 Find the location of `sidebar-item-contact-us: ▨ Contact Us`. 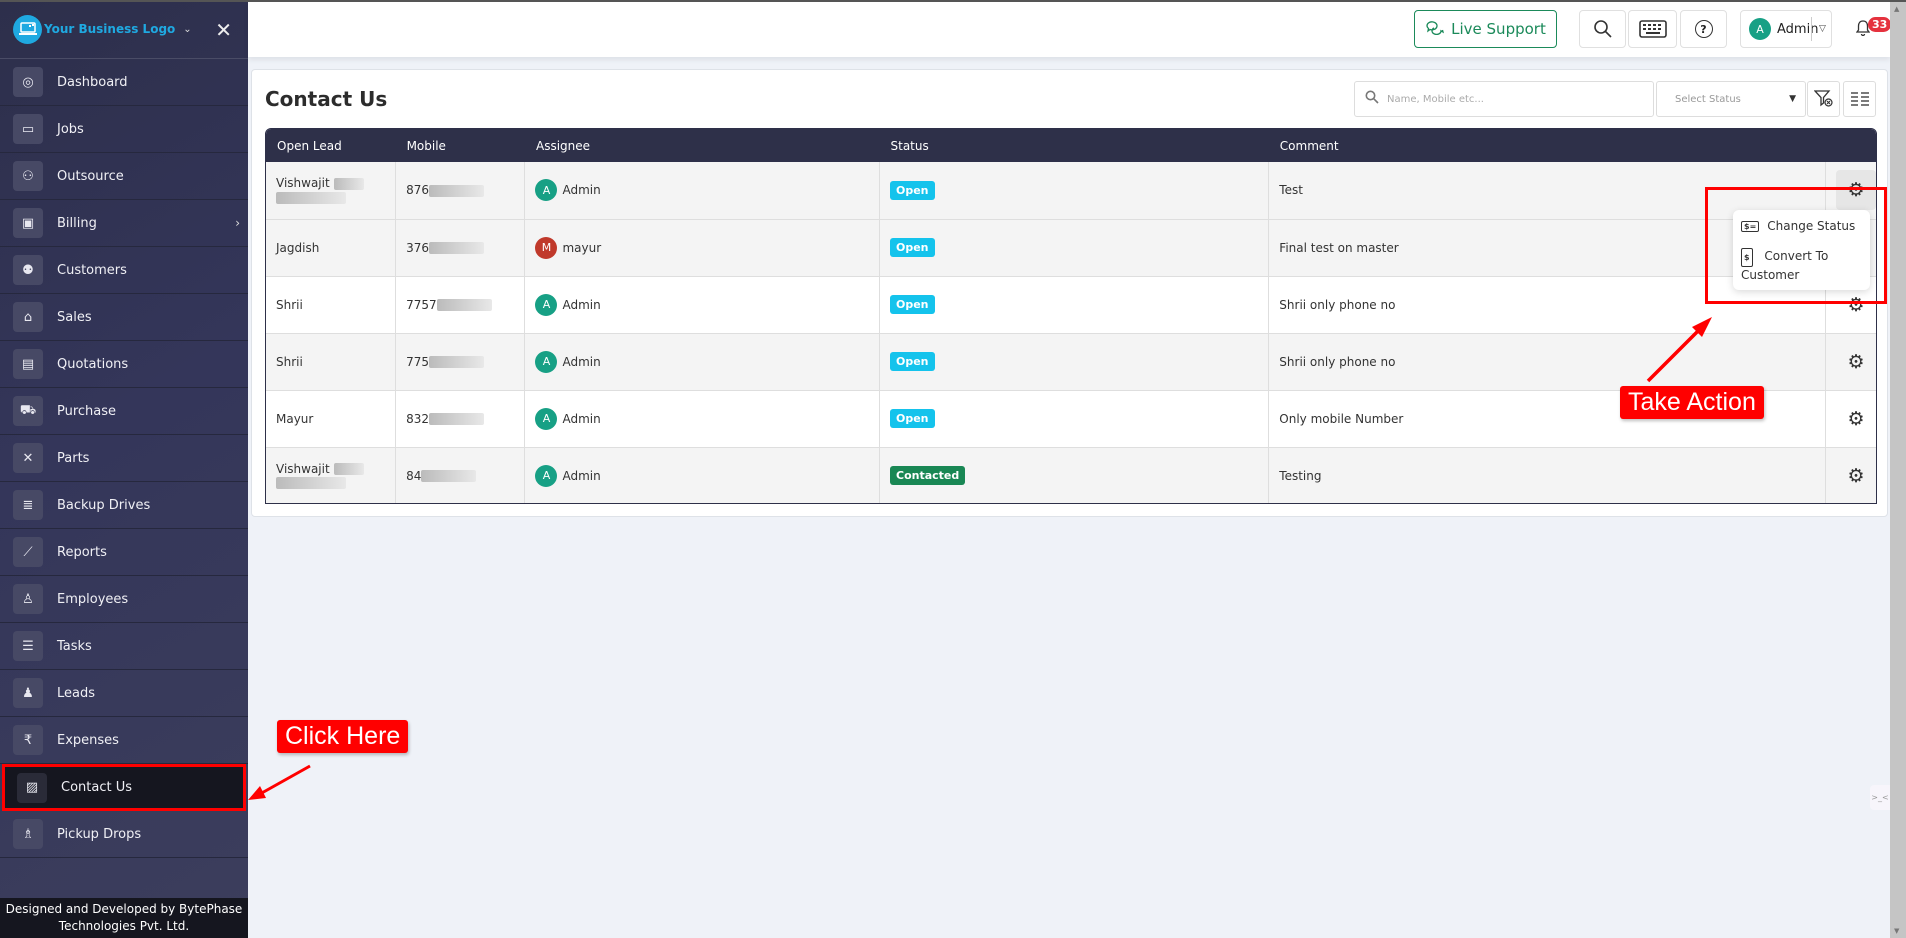

sidebar-item-contact-us: ▨ Contact Us is located at coordinates (124, 787).